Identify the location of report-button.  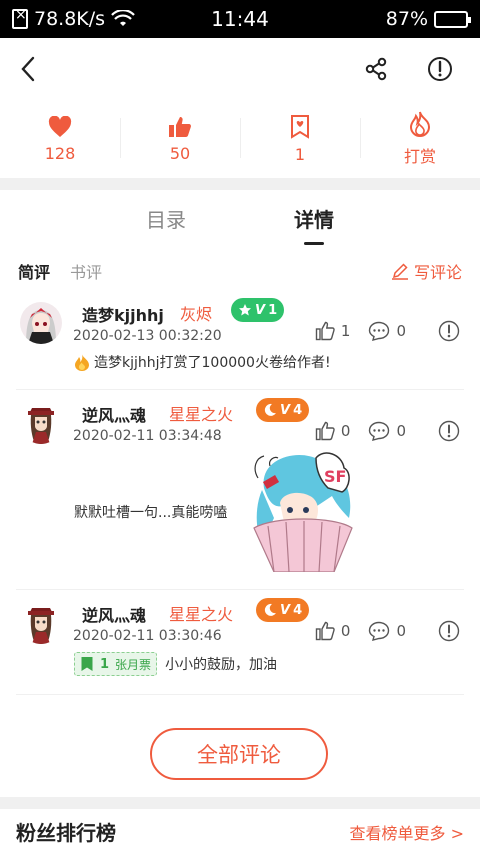
(440, 69).